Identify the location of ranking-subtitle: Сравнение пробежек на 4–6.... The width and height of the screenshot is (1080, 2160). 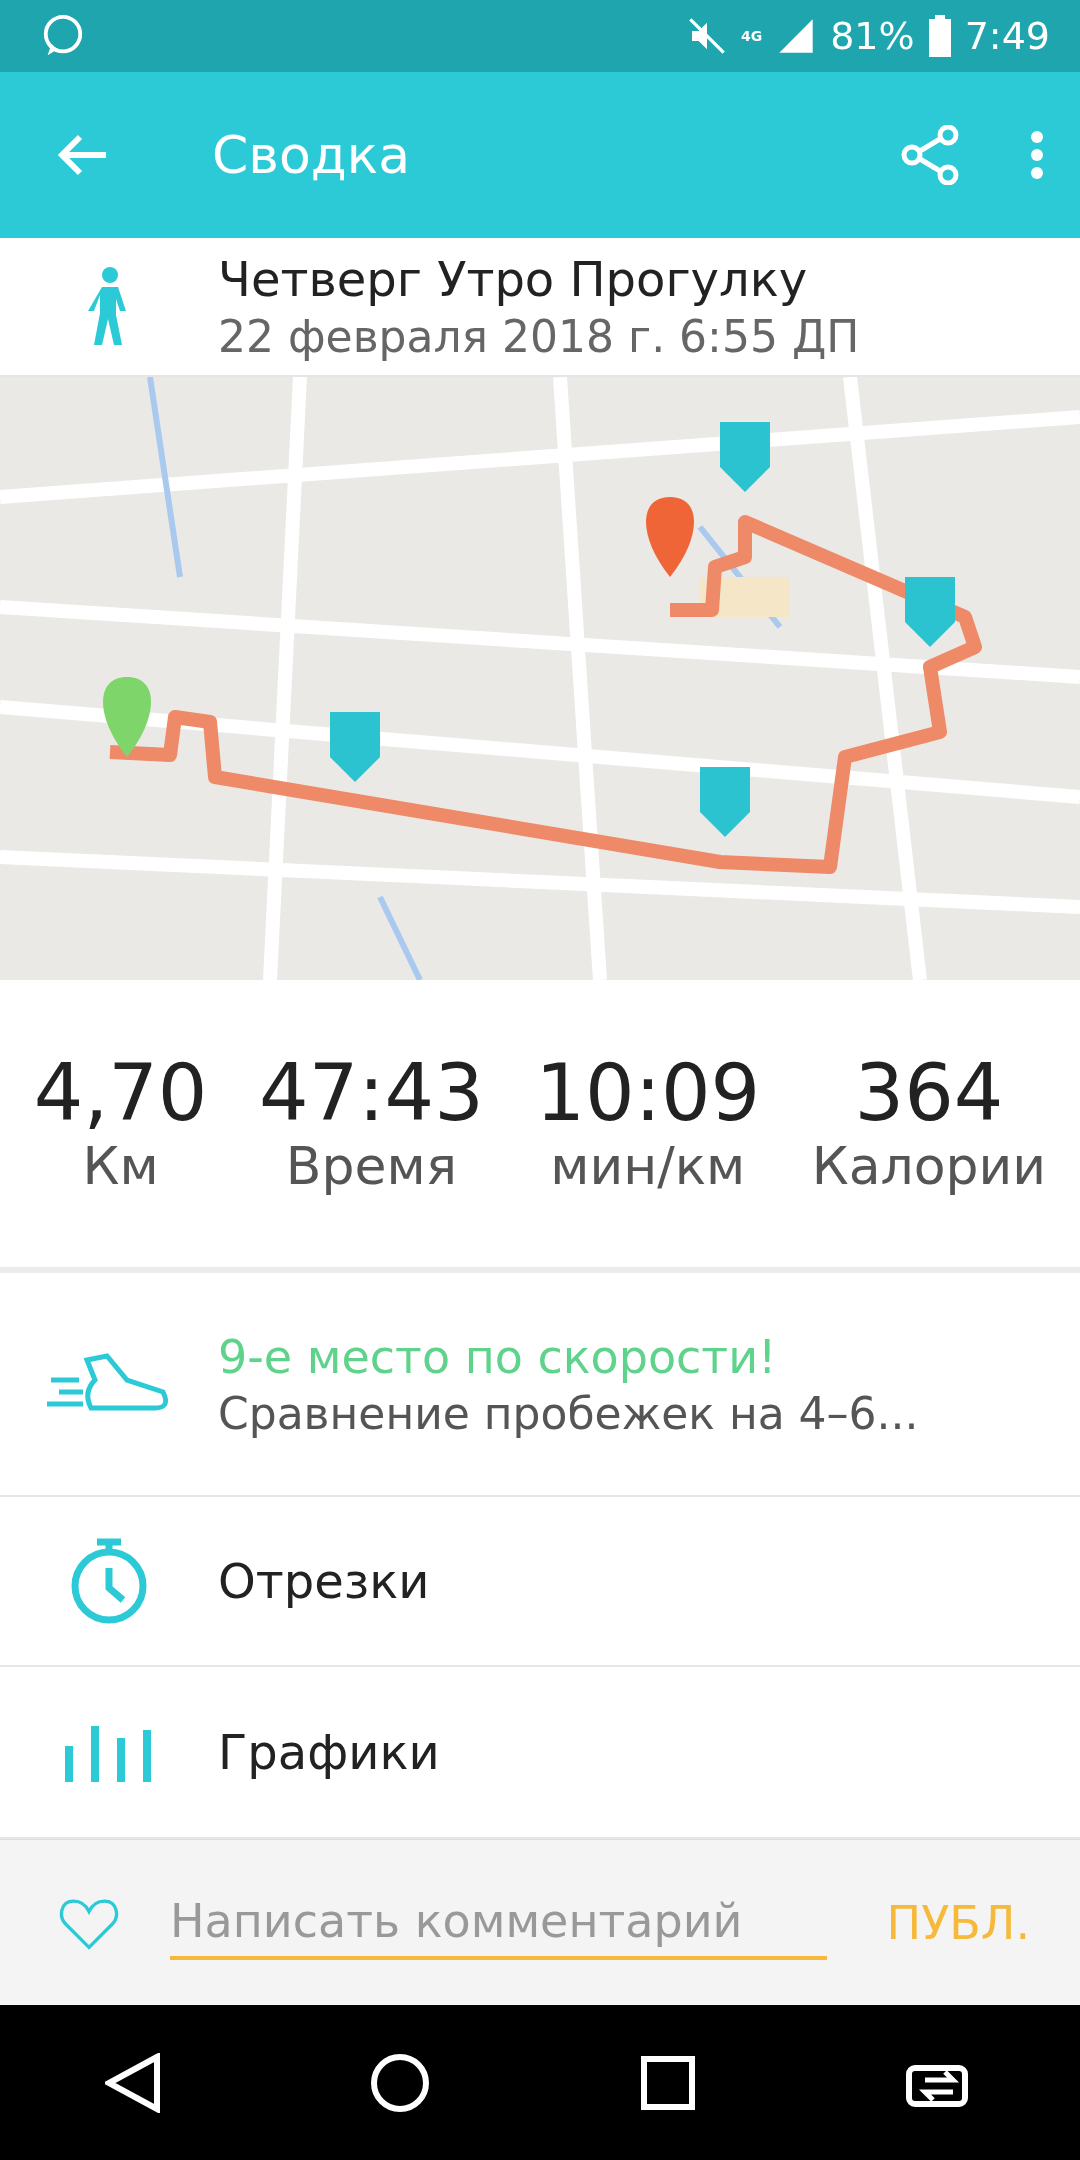
(568, 1413).